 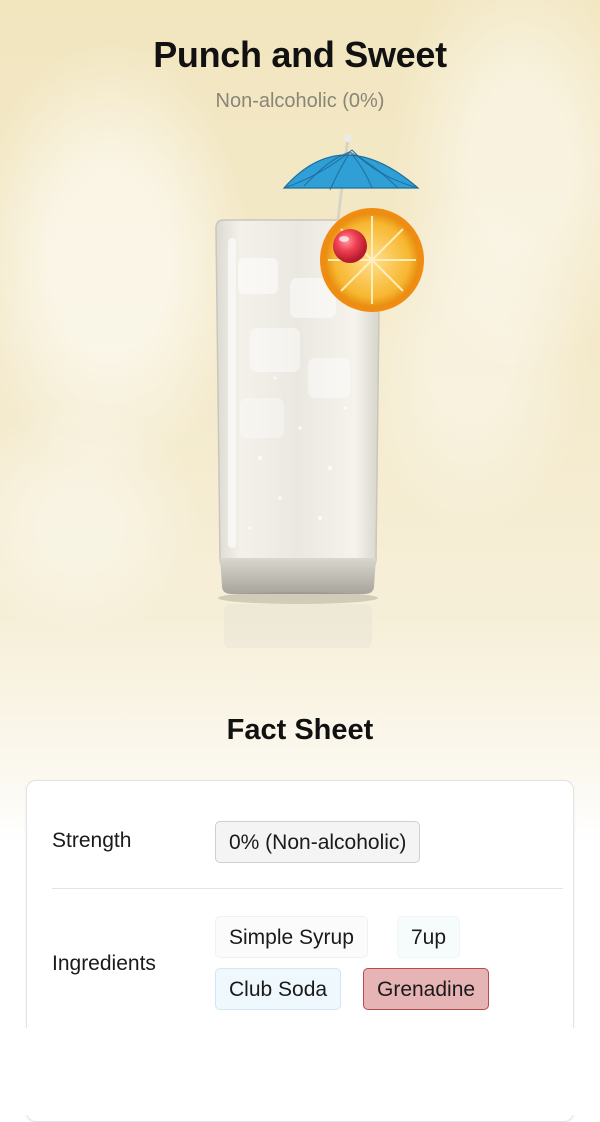 I want to click on ingredients-label: Ingredients, so click(x=104, y=963).